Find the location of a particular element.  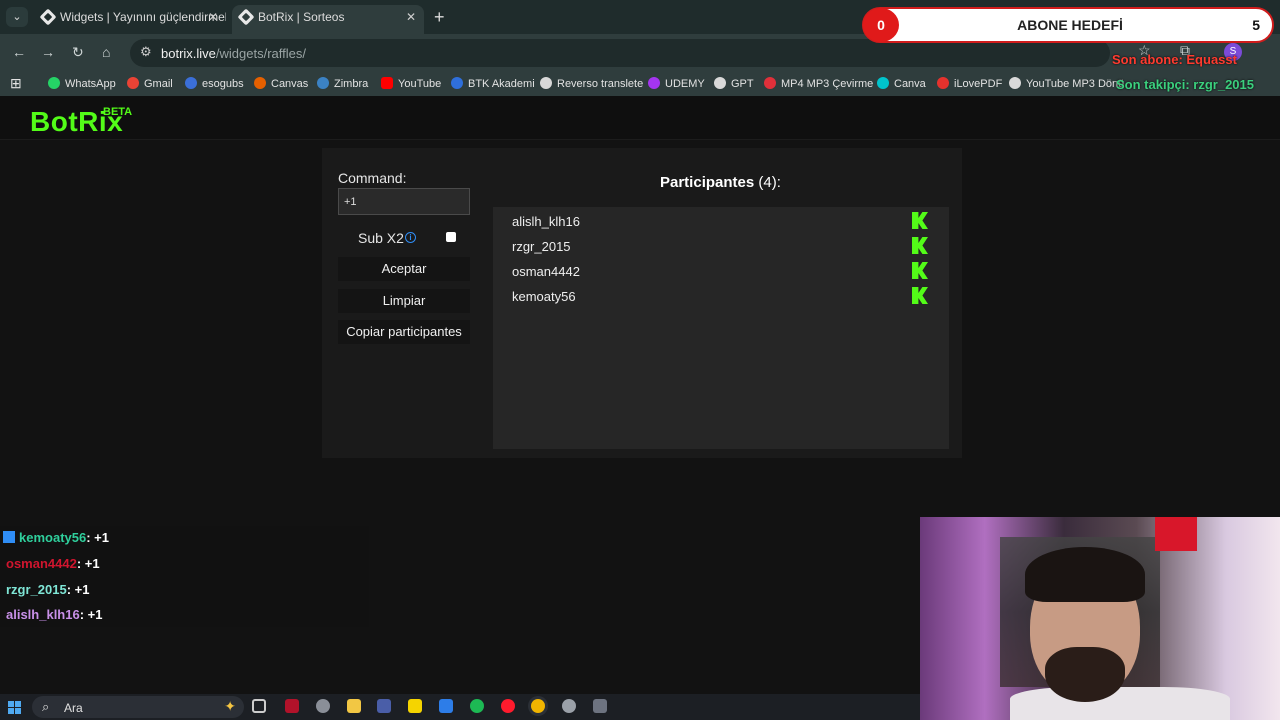

bookmark-canvas: Canvas is located at coordinates (281, 83).